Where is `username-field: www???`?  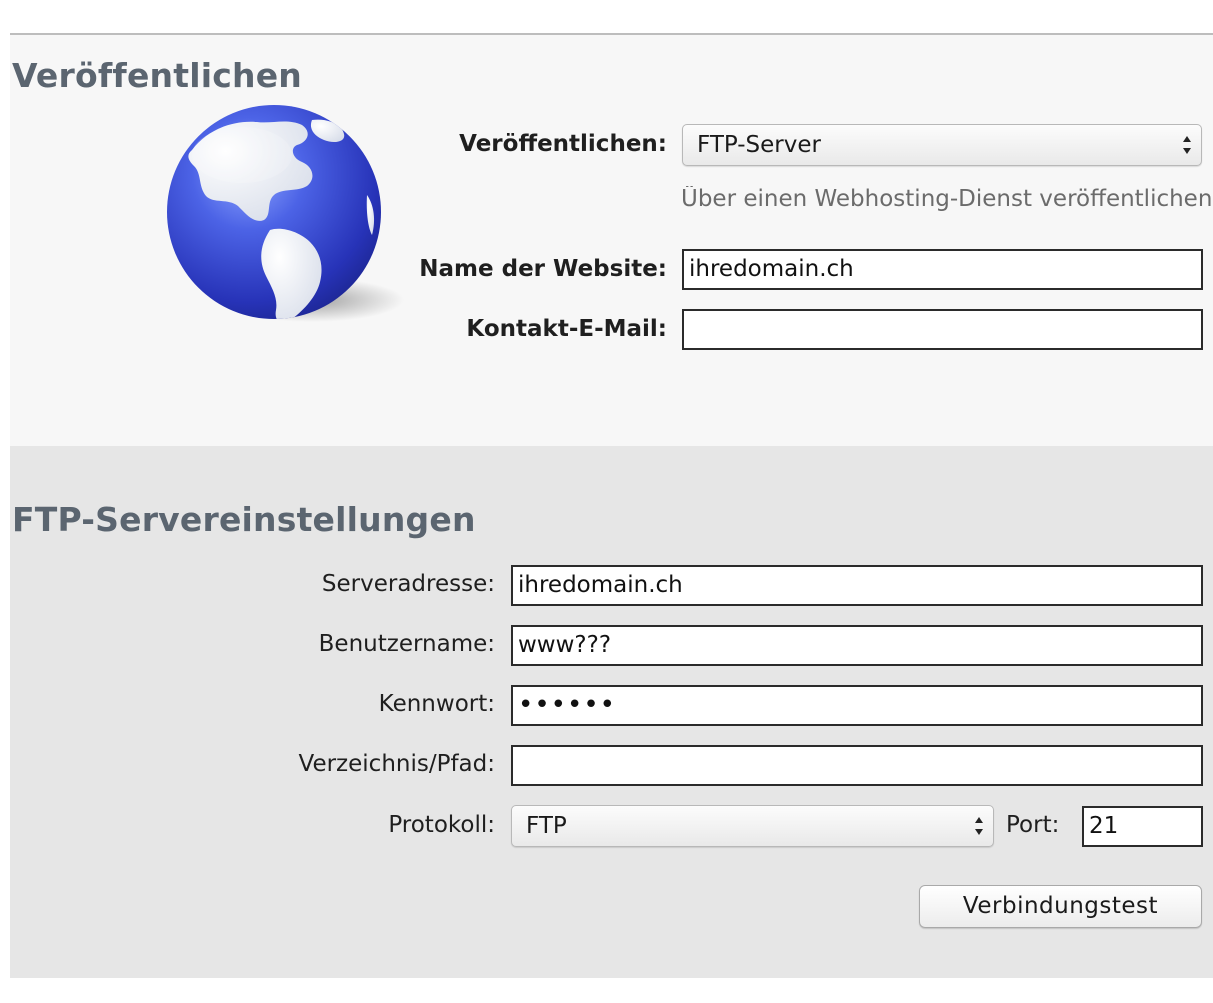
username-field: www??? is located at coordinates (857, 645).